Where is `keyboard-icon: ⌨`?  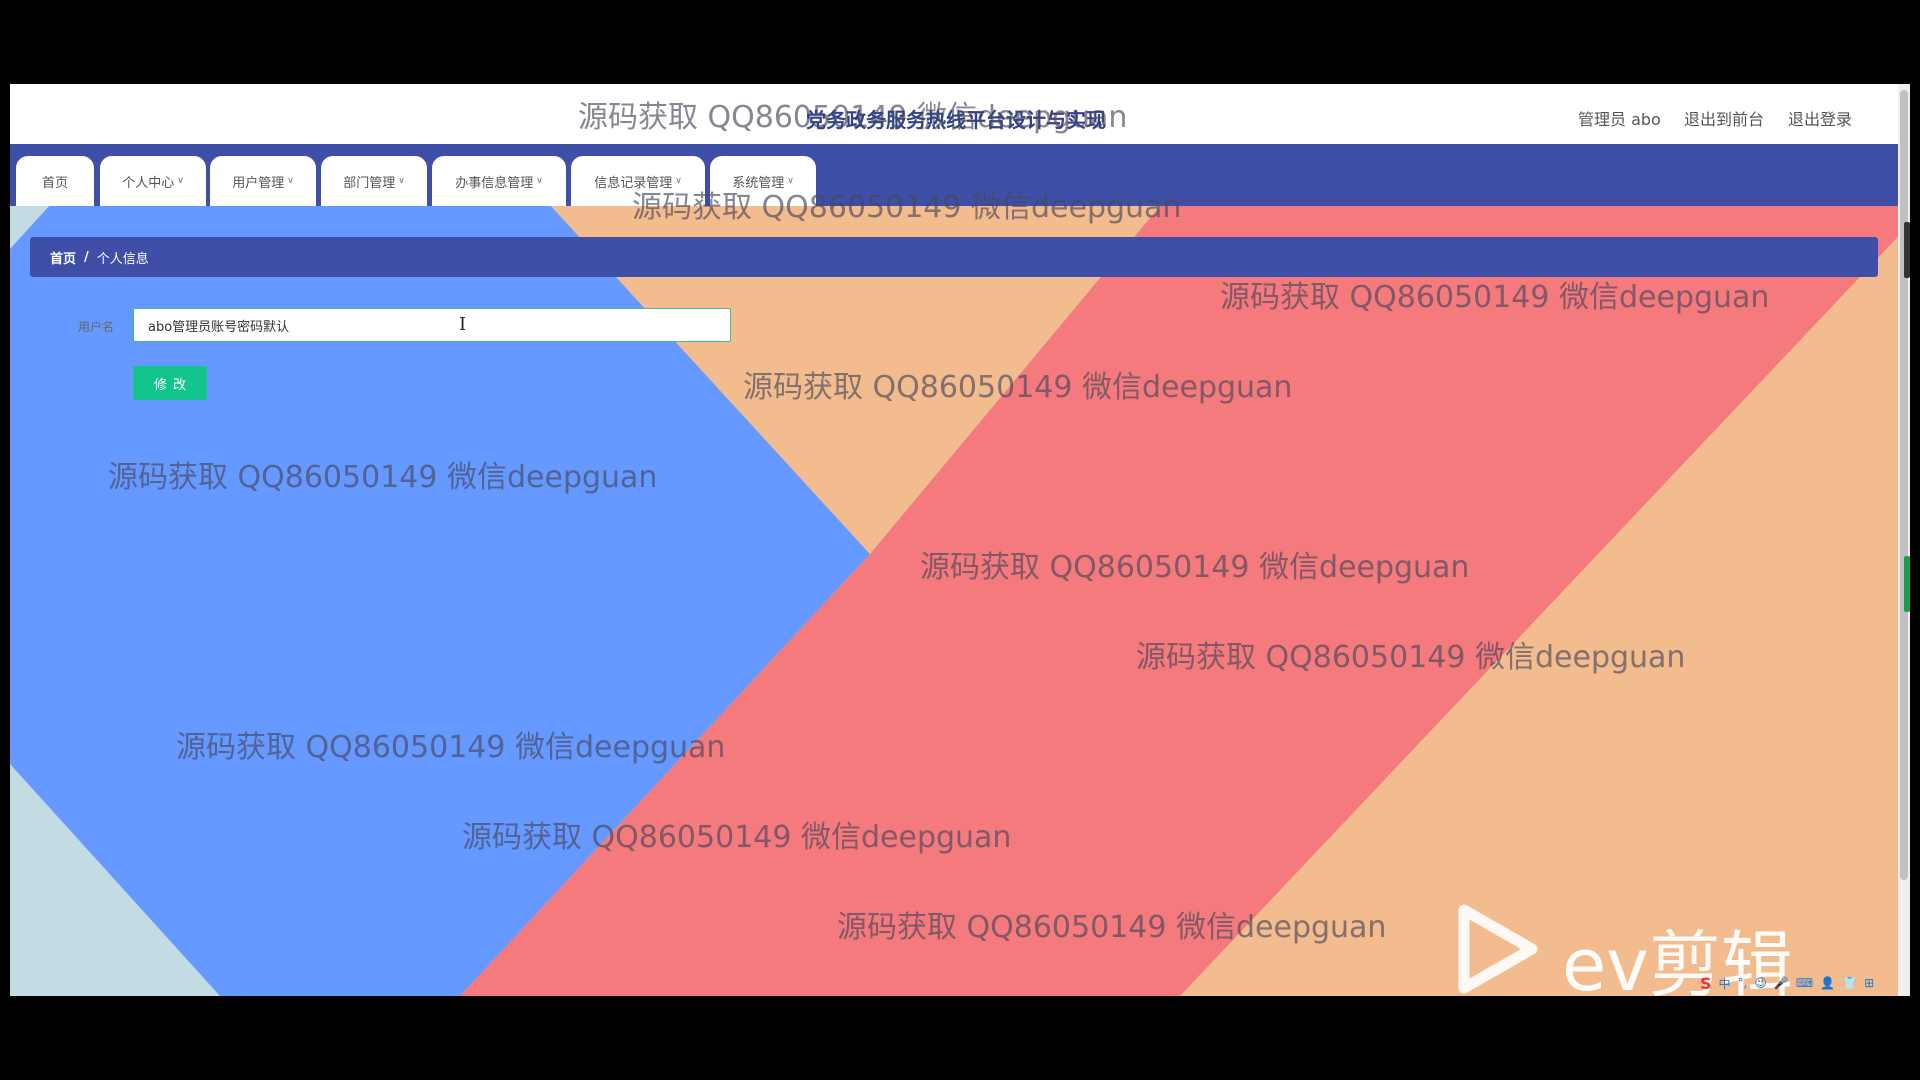
keyboard-icon: ⌨ is located at coordinates (1804, 983).